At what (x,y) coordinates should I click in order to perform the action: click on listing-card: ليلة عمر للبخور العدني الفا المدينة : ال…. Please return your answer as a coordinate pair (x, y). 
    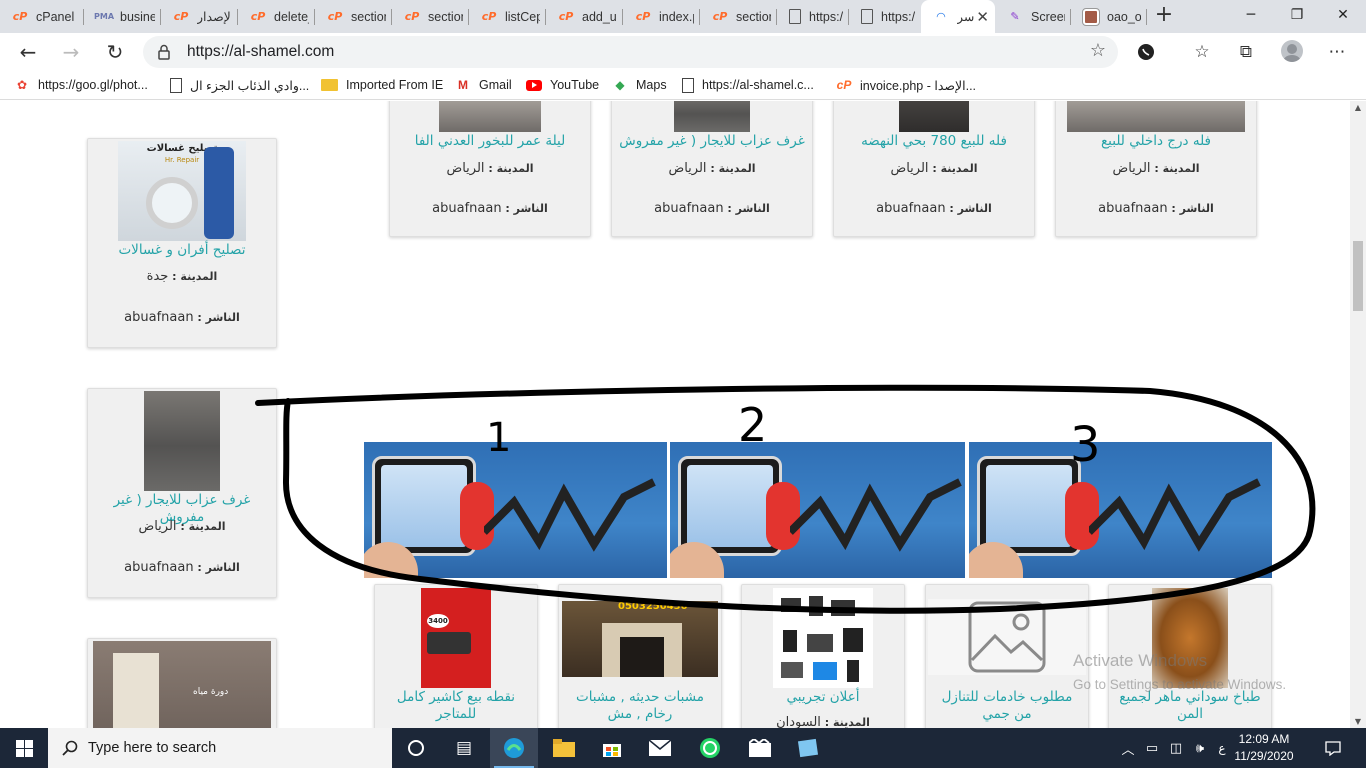
    Looking at the image, I should click on (490, 169).